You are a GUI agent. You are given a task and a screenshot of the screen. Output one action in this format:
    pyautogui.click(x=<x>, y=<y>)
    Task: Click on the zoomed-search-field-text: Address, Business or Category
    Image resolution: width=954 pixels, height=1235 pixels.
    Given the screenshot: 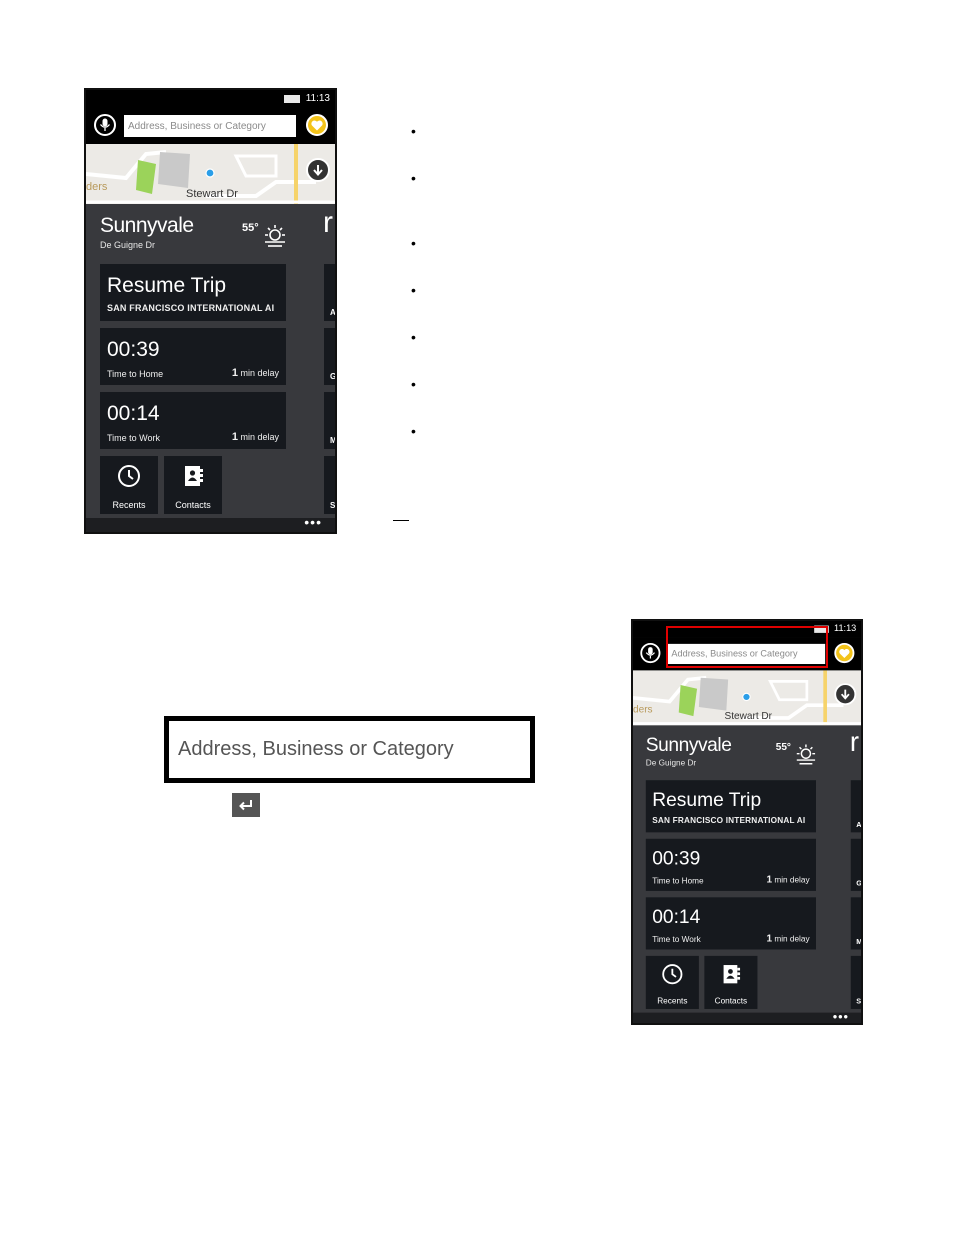 What is the action you would take?
    pyautogui.click(x=349, y=749)
    